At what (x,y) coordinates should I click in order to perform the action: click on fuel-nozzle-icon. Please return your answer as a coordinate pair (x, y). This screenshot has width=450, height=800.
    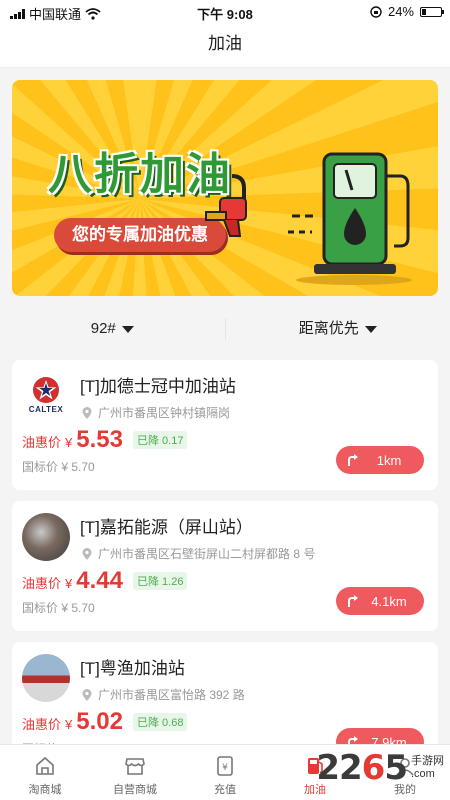
    Looking at the image, I should click on (226, 205).